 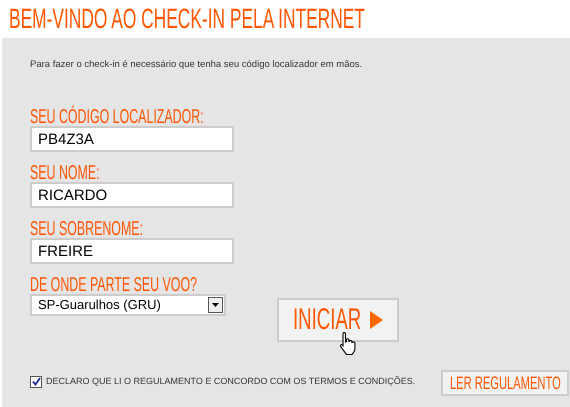 What do you see at coordinates (132, 139) in the screenshot?
I see `input-field: PB4Z3A` at bounding box center [132, 139].